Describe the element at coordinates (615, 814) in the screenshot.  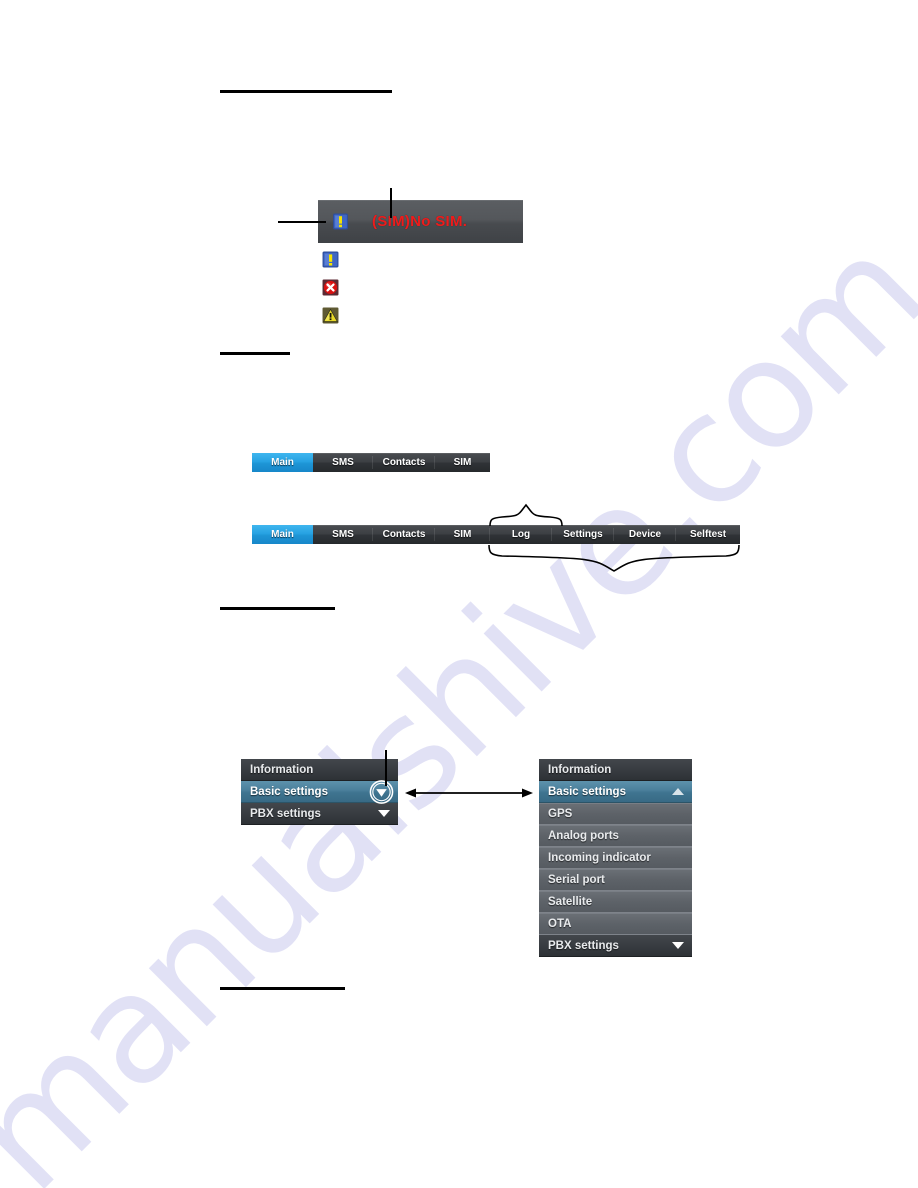
I see `menu-item-gps: GPS` at that location.